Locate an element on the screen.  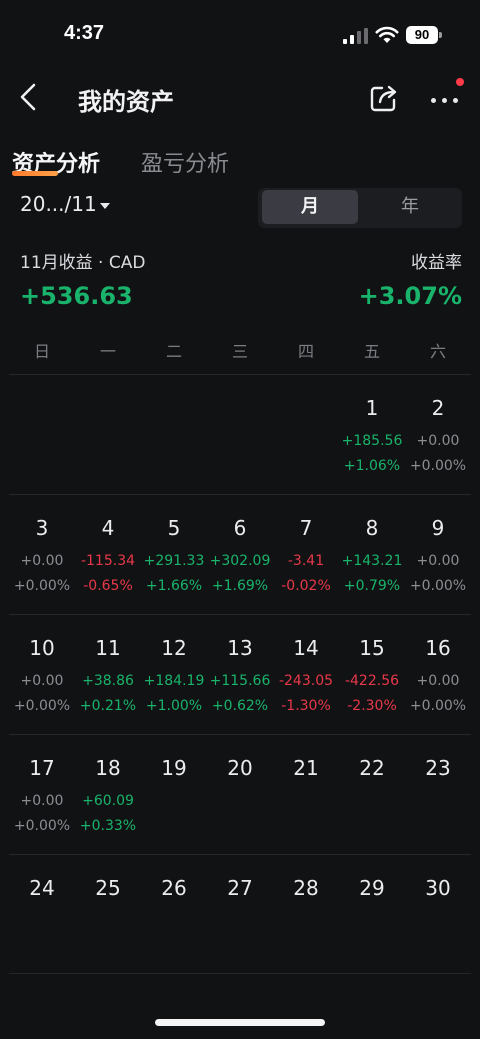
day-profit-percent: +1.66% is located at coordinates (174, 586).